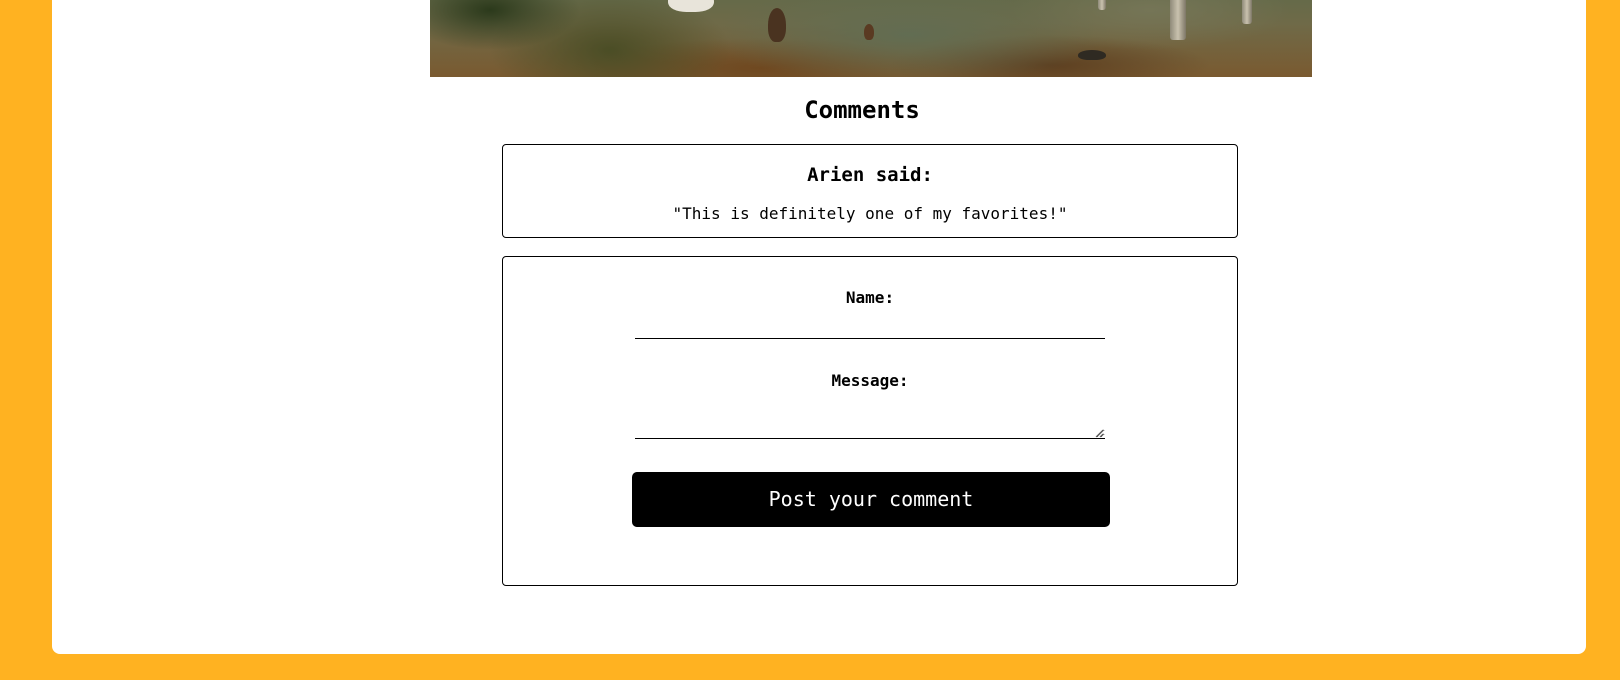 This screenshot has height=680, width=1620. Describe the element at coordinates (862, 110) in the screenshot. I see `comments-heading: Comments` at that location.